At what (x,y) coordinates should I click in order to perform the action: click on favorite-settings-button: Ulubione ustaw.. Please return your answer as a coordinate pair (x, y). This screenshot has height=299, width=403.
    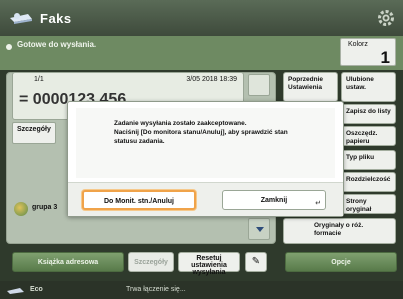
    Looking at the image, I should click on (368, 87).